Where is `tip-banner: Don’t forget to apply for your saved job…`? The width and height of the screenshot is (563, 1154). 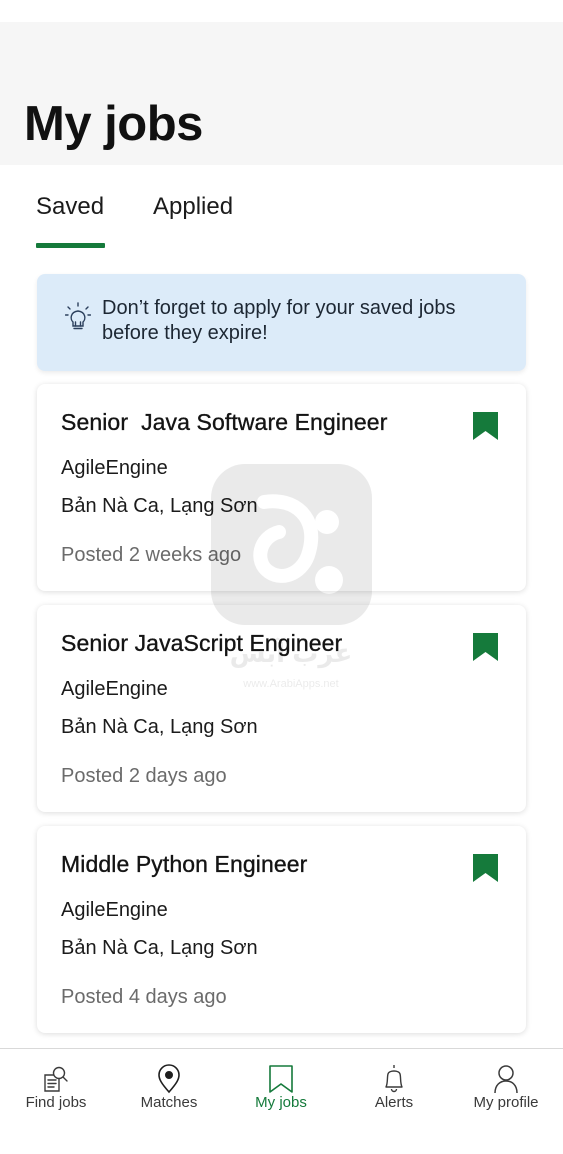
tip-banner: Don’t forget to apply for your saved job… is located at coordinates (281, 322).